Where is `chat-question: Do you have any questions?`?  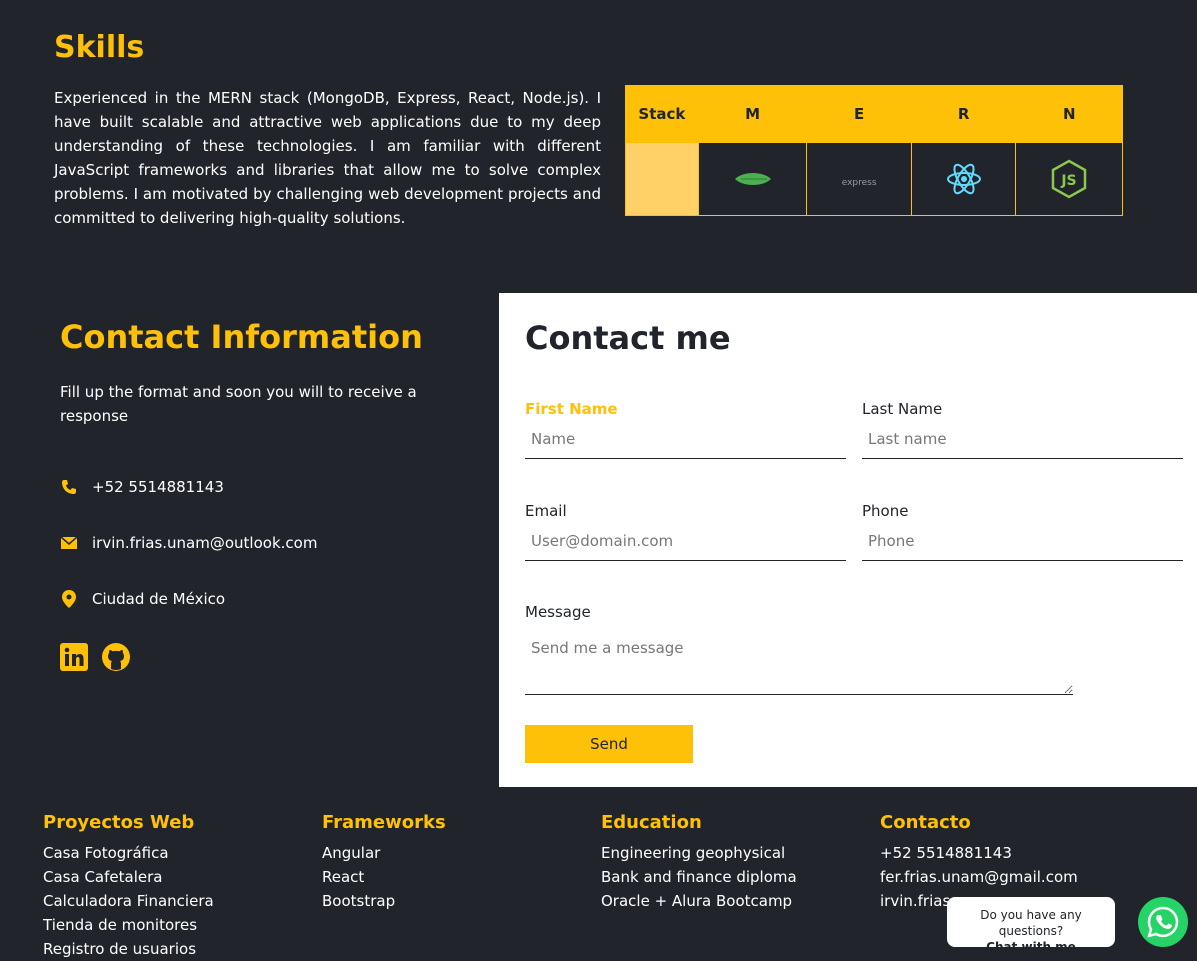
chat-question: Do you have any questions? is located at coordinates (1031, 923).